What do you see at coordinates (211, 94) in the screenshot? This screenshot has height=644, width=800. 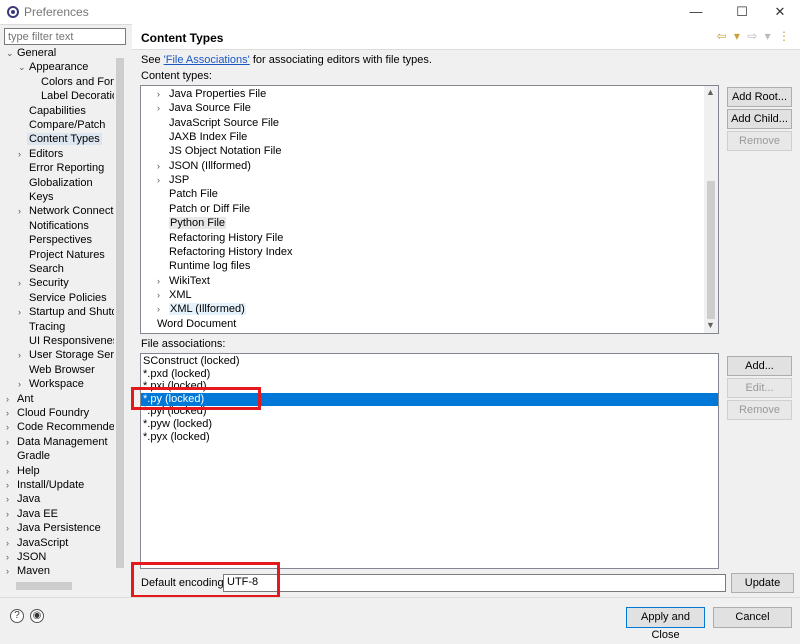 I see `content-type-item: › Java Properties File` at bounding box center [211, 94].